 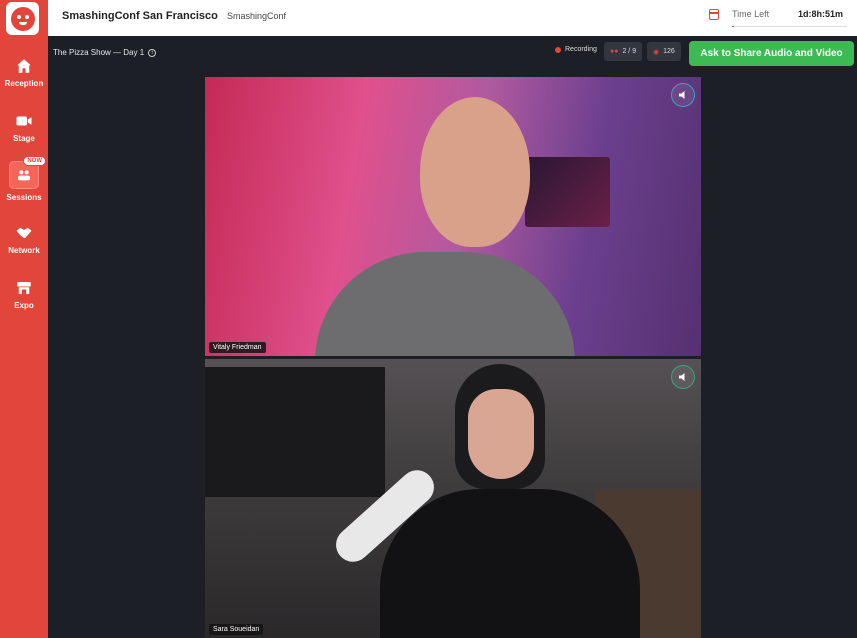 What do you see at coordinates (34, 161) in the screenshot?
I see `now-badge: NOW` at bounding box center [34, 161].